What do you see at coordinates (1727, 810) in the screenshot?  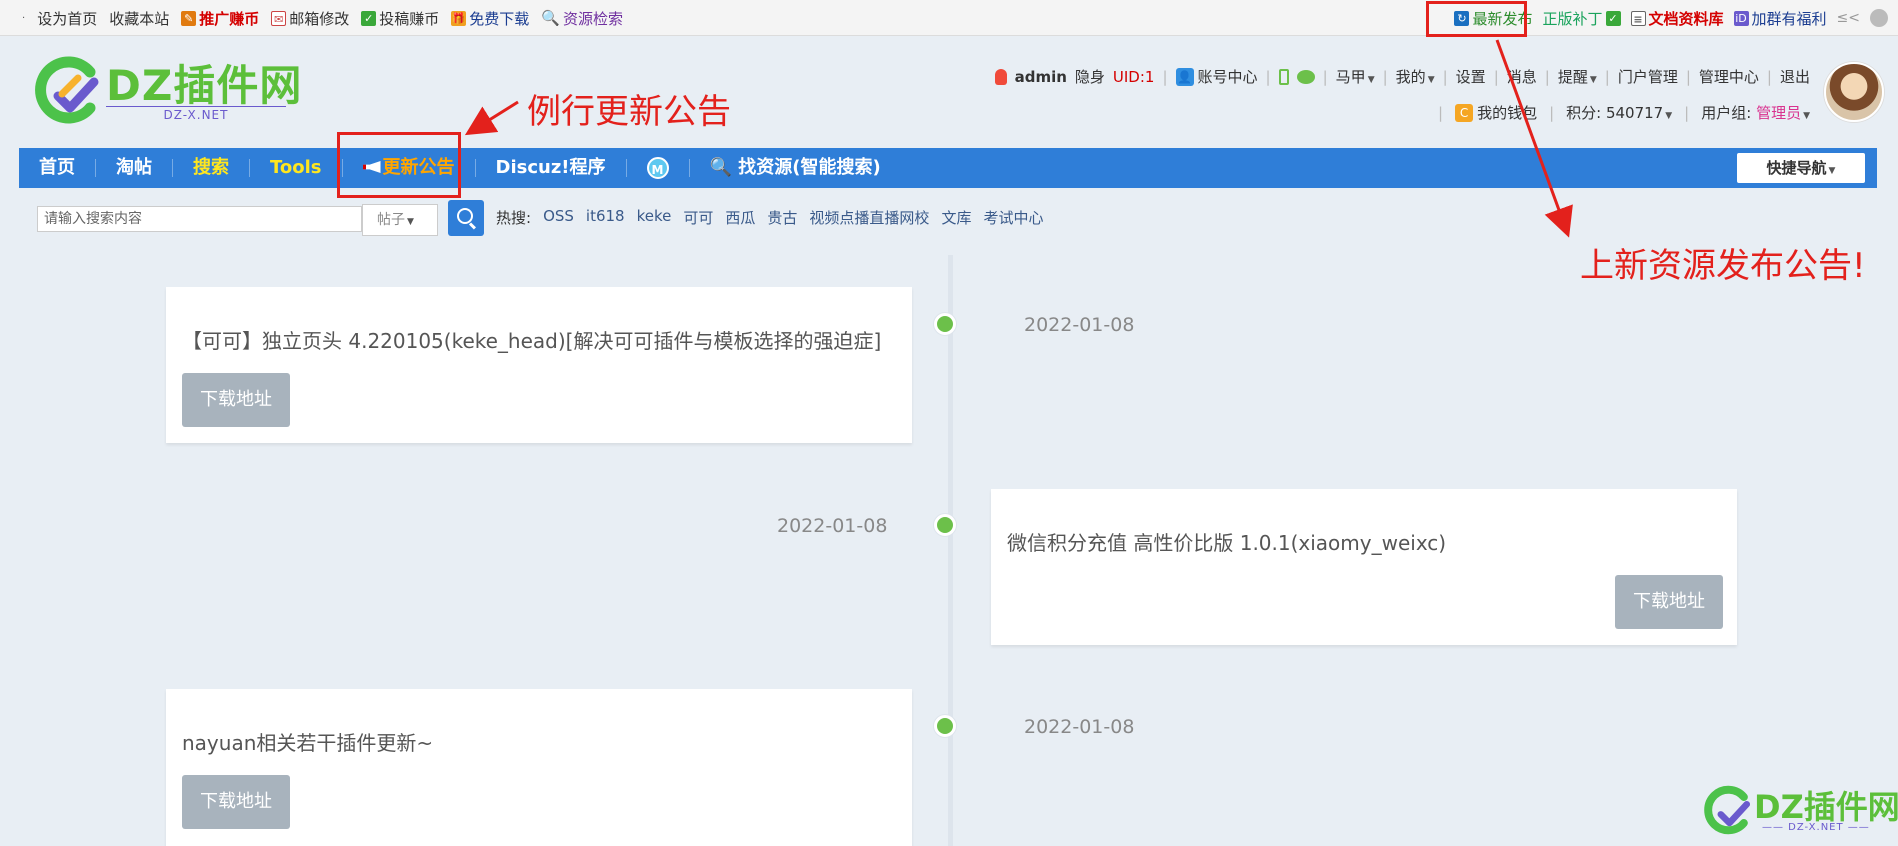 I see `watermark-logo-icon` at bounding box center [1727, 810].